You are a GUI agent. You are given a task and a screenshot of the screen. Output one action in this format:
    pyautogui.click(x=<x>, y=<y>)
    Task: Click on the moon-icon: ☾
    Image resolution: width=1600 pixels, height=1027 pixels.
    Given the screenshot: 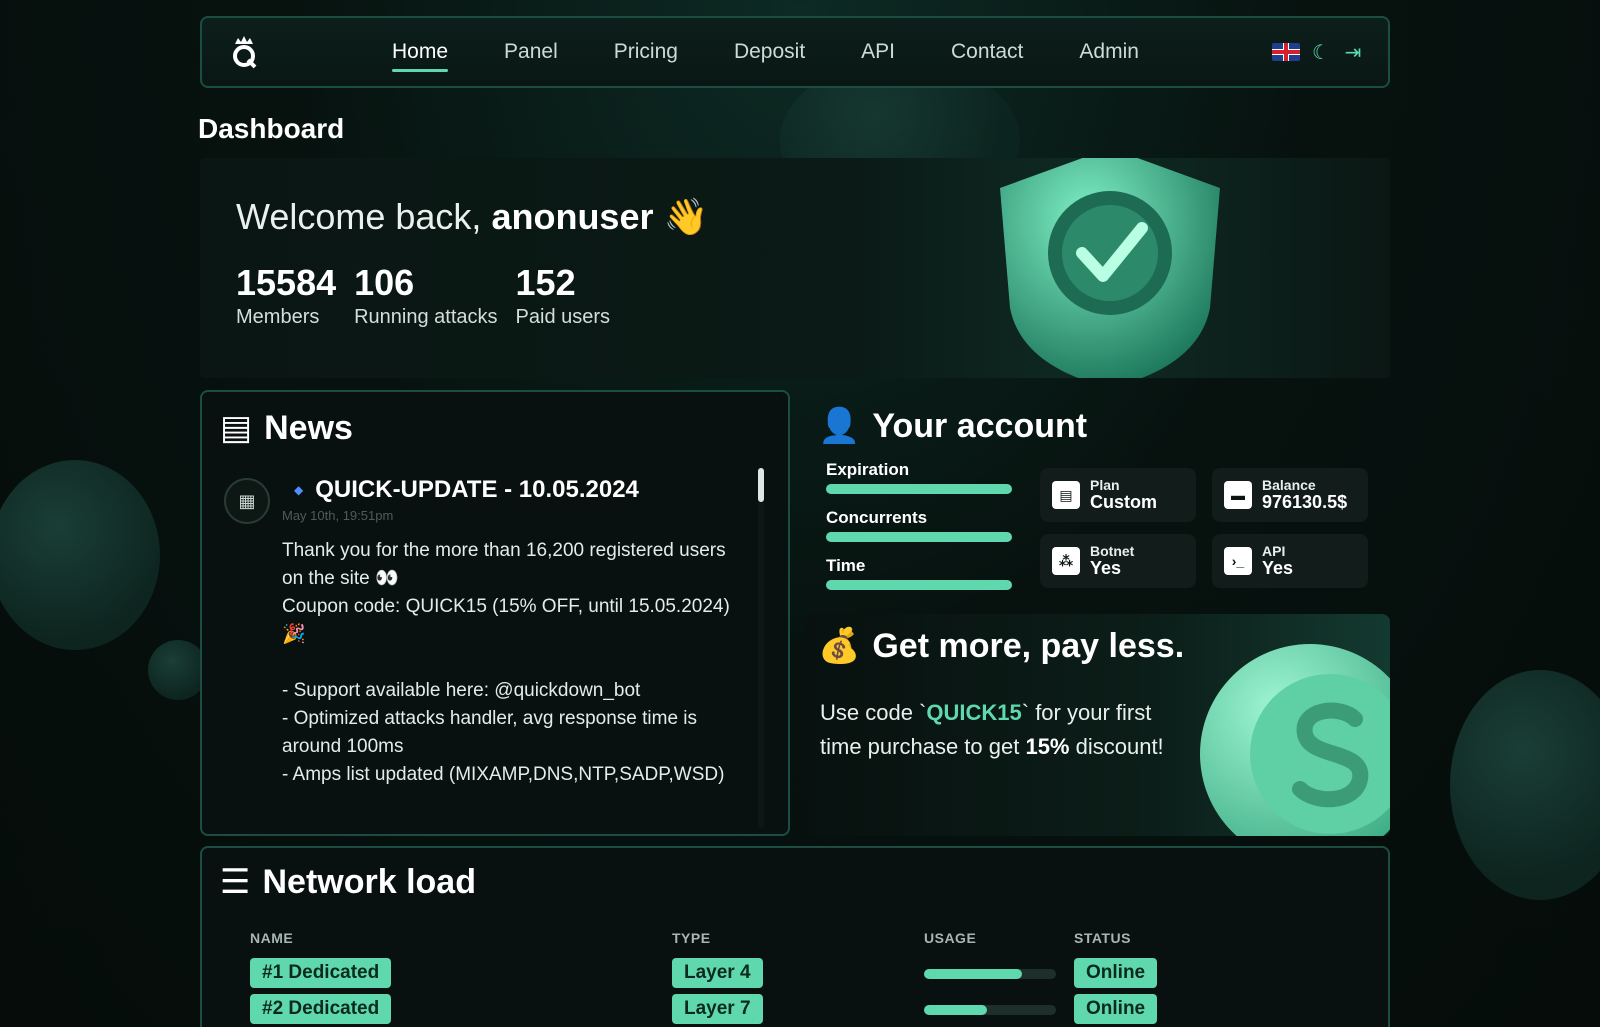 What is the action you would take?
    pyautogui.click(x=1321, y=52)
    